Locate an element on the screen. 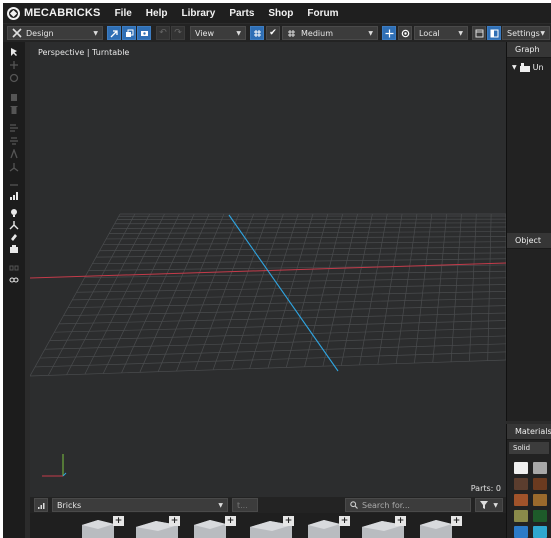 Image resolution: width=551 pixels, height=538 pixels. light-tool is located at coordinates (14, 213).